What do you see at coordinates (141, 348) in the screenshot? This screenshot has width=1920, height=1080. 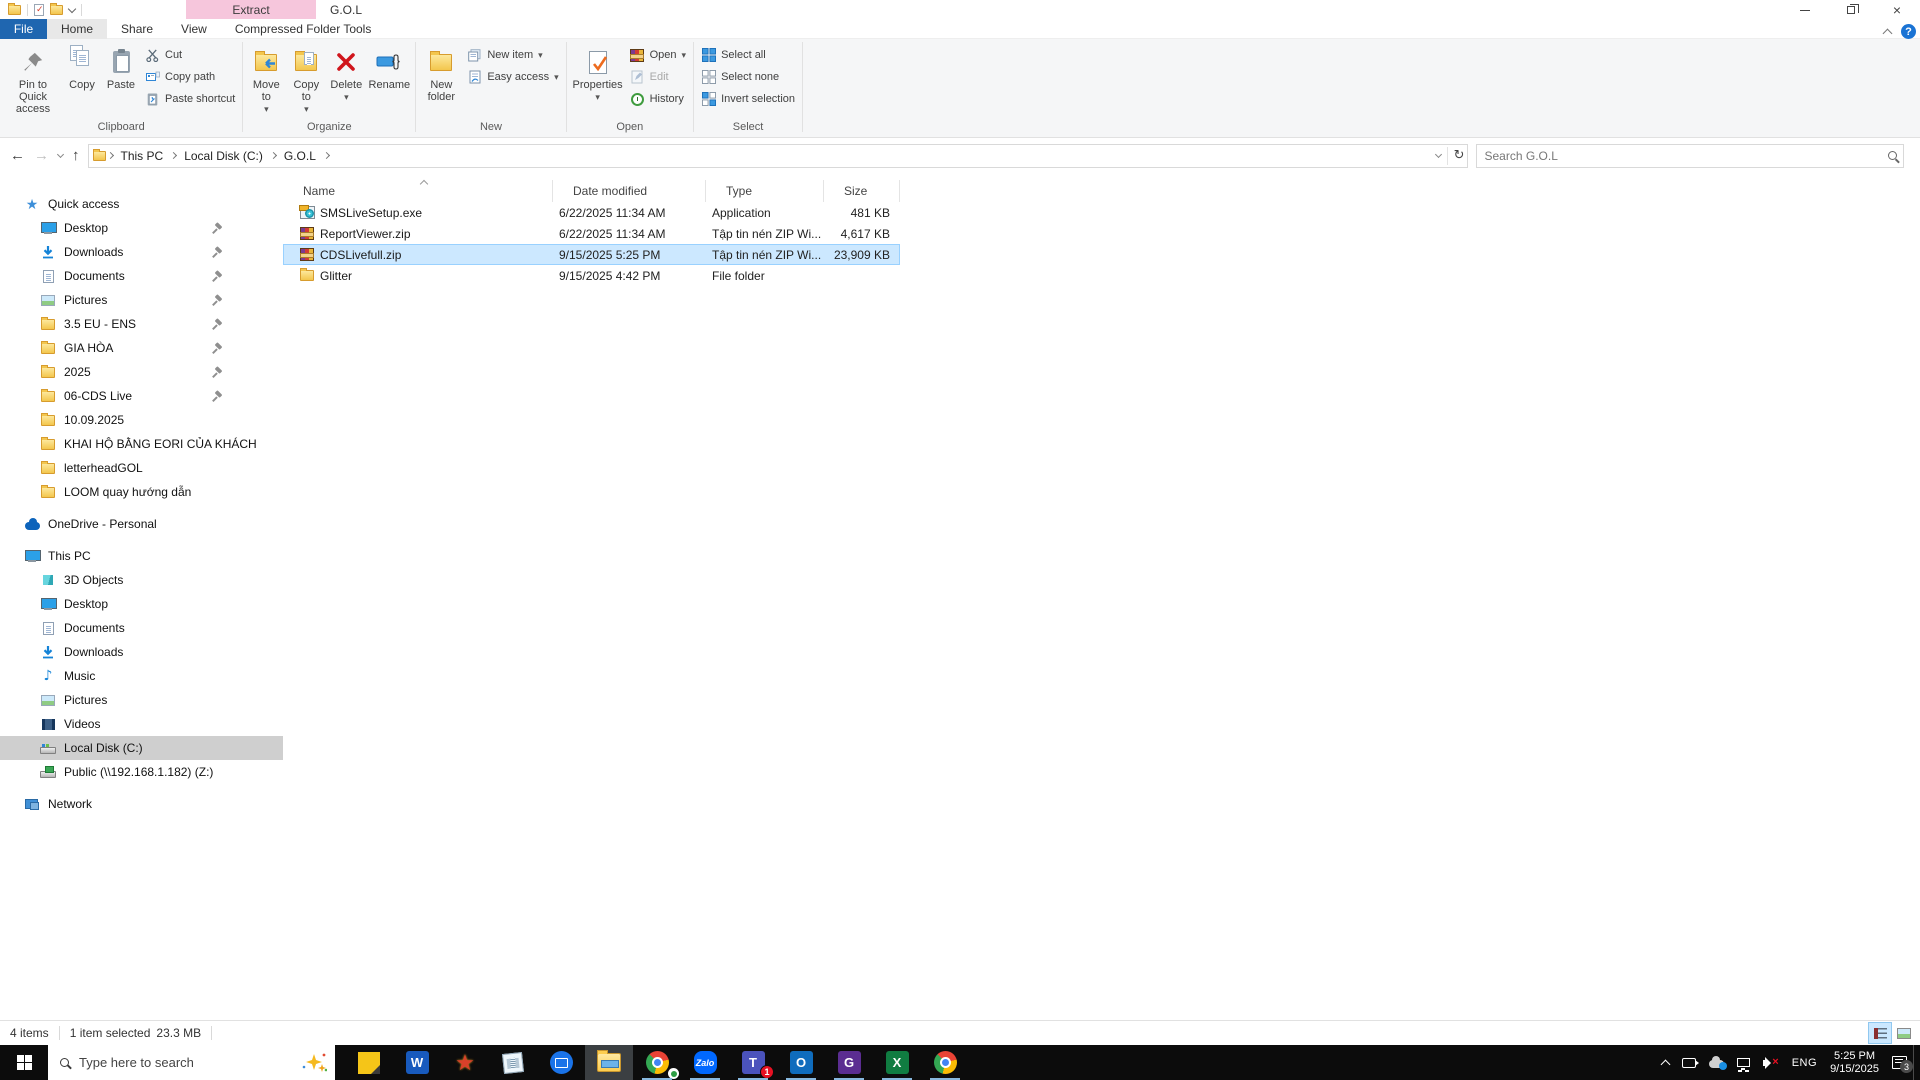 I see `sidebar-item-gia-hoa: GIA HÒA` at bounding box center [141, 348].